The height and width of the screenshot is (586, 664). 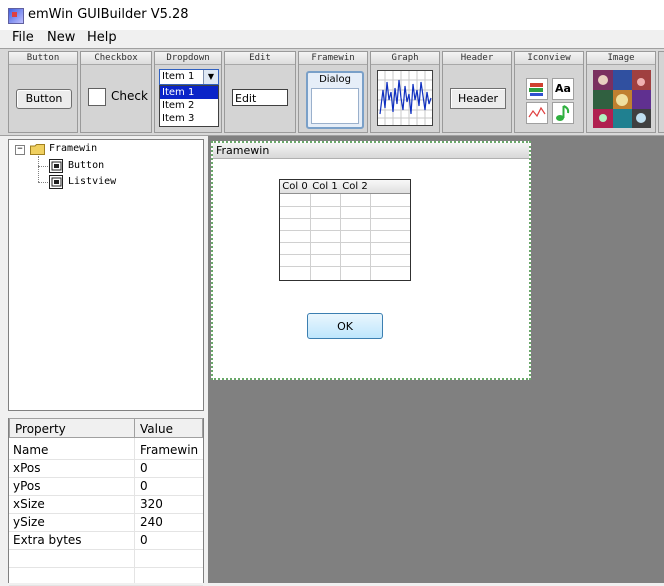 What do you see at coordinates (108, 14) in the screenshot?
I see `window-title: emWin GUIBuilder V5.28` at bounding box center [108, 14].